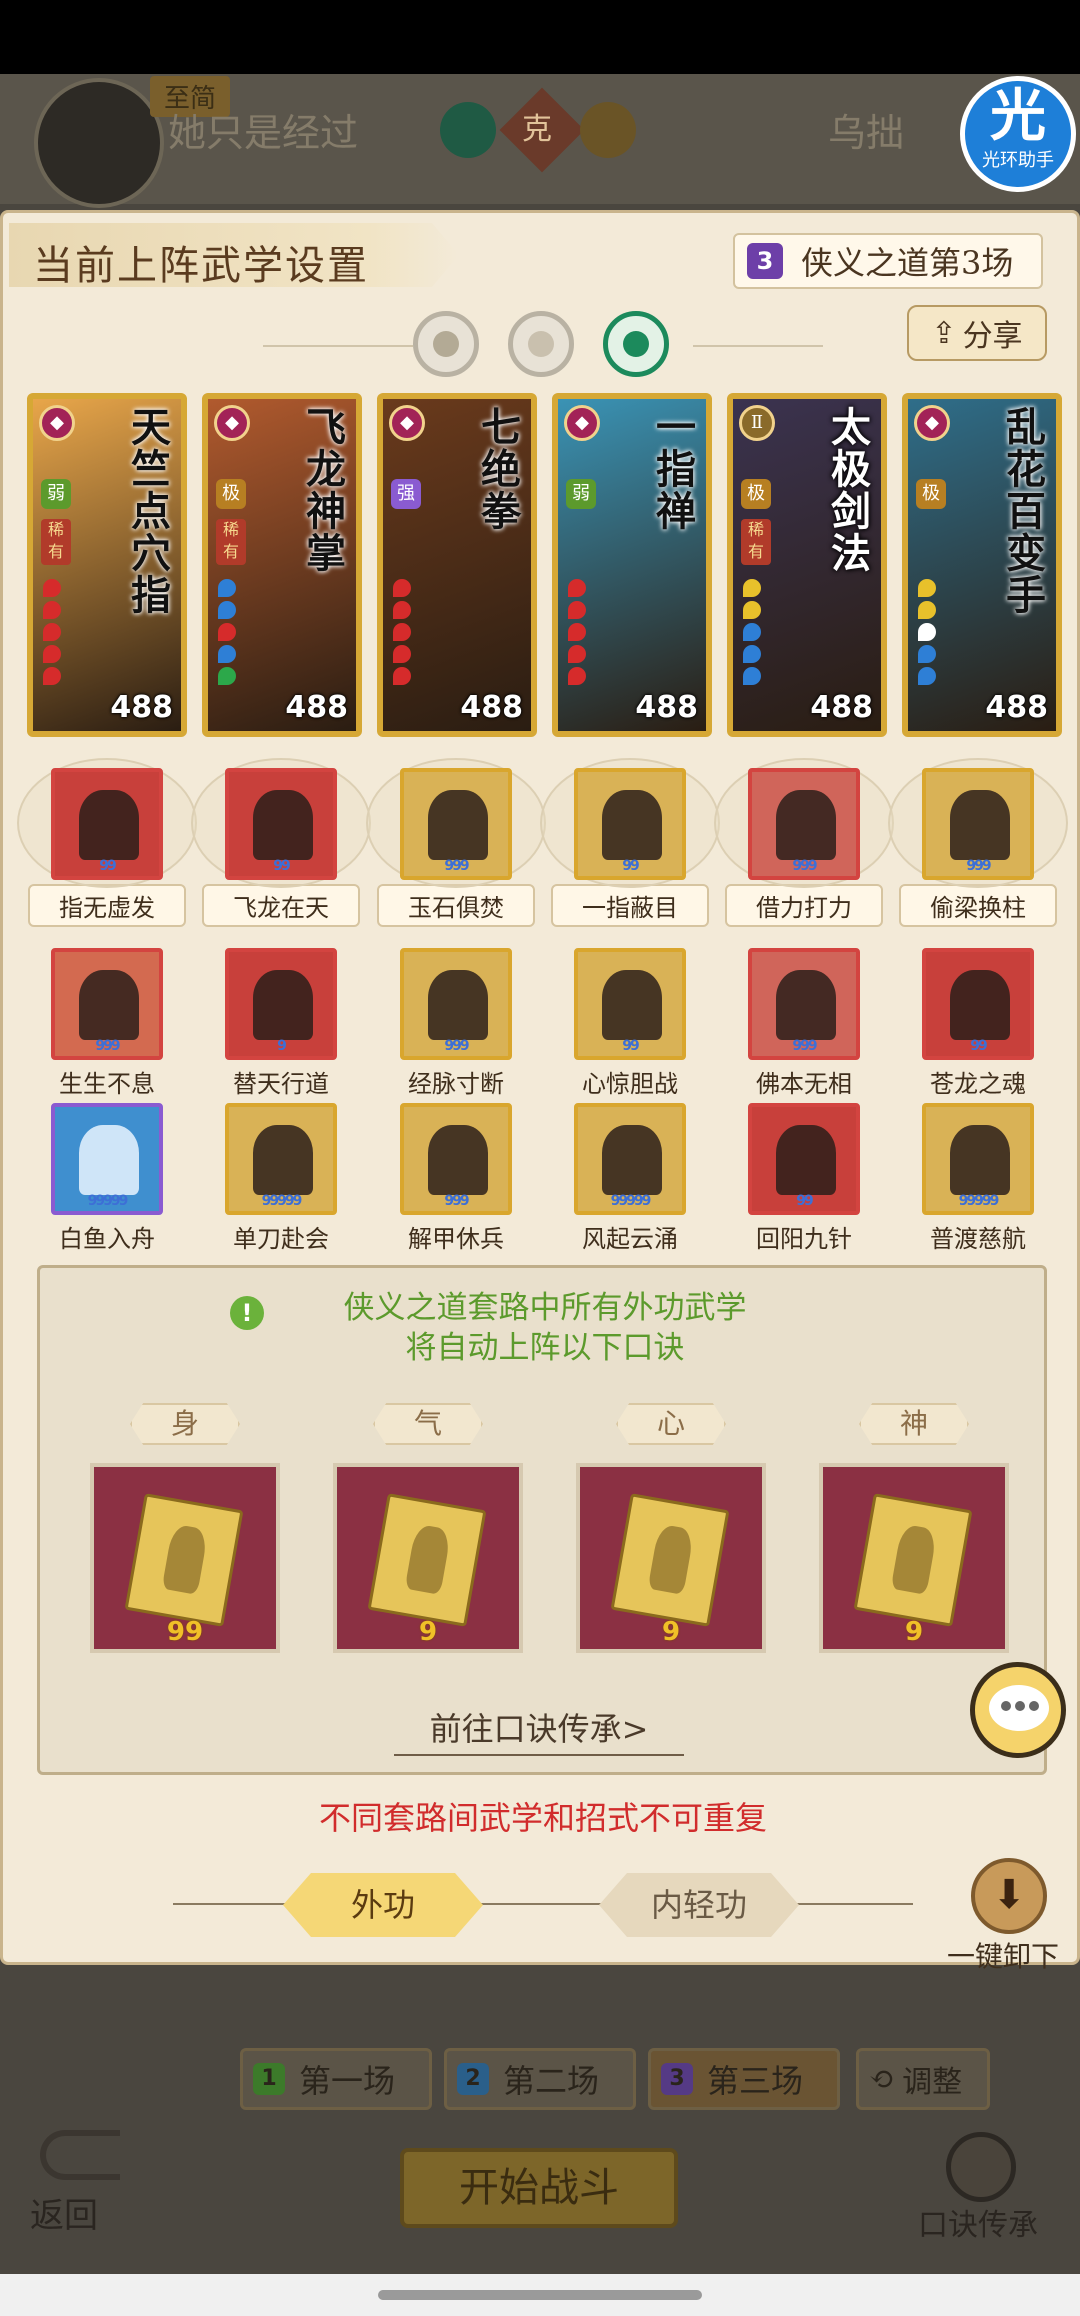  I want to click on skill-slot: 999 生生不息, so click(107, 1023).